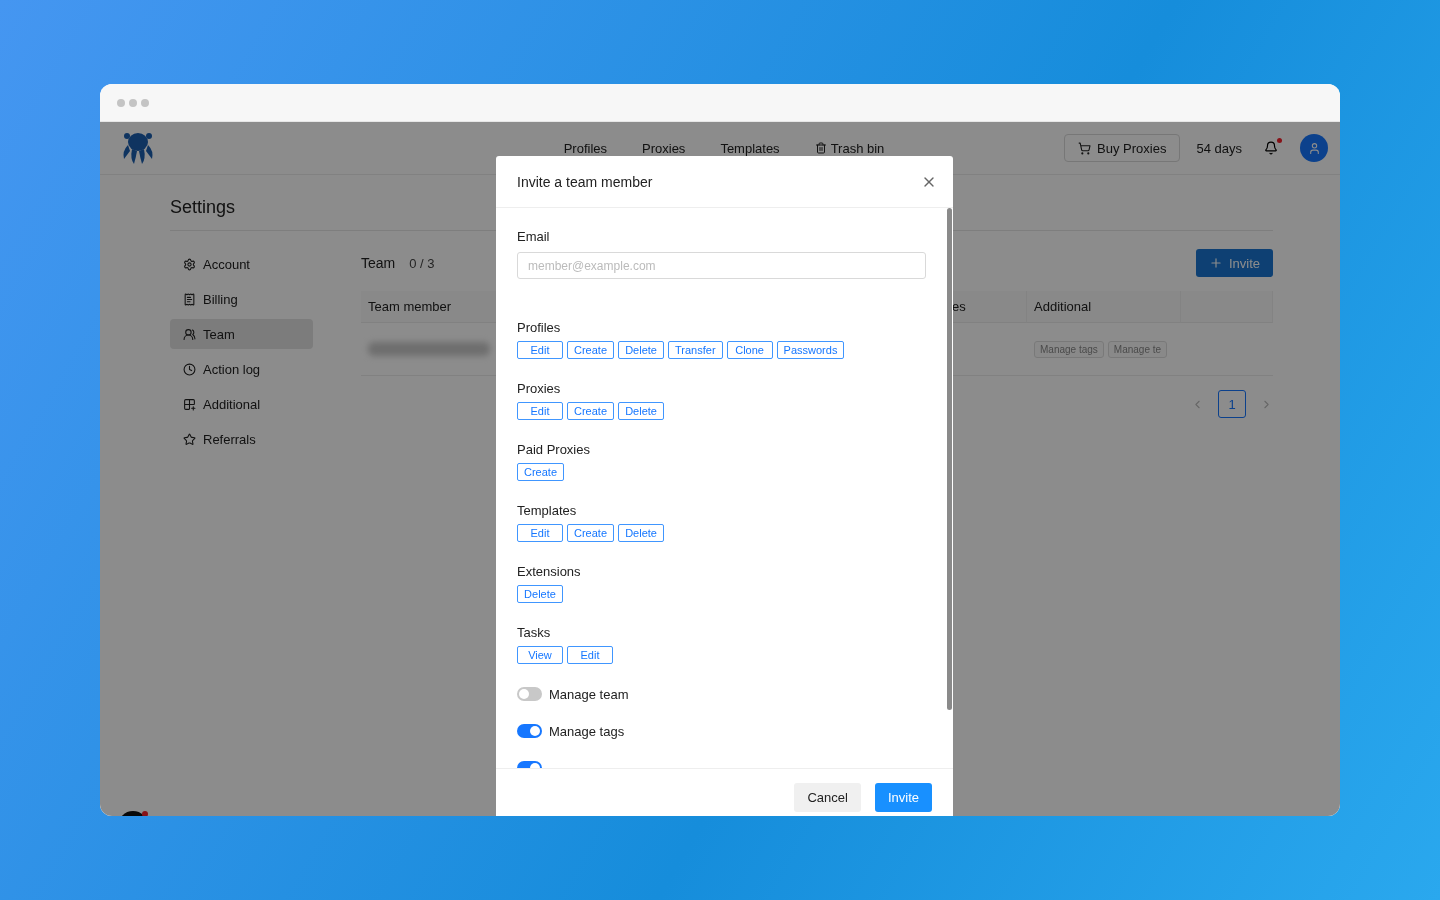  I want to click on section-title: Team, so click(378, 263).